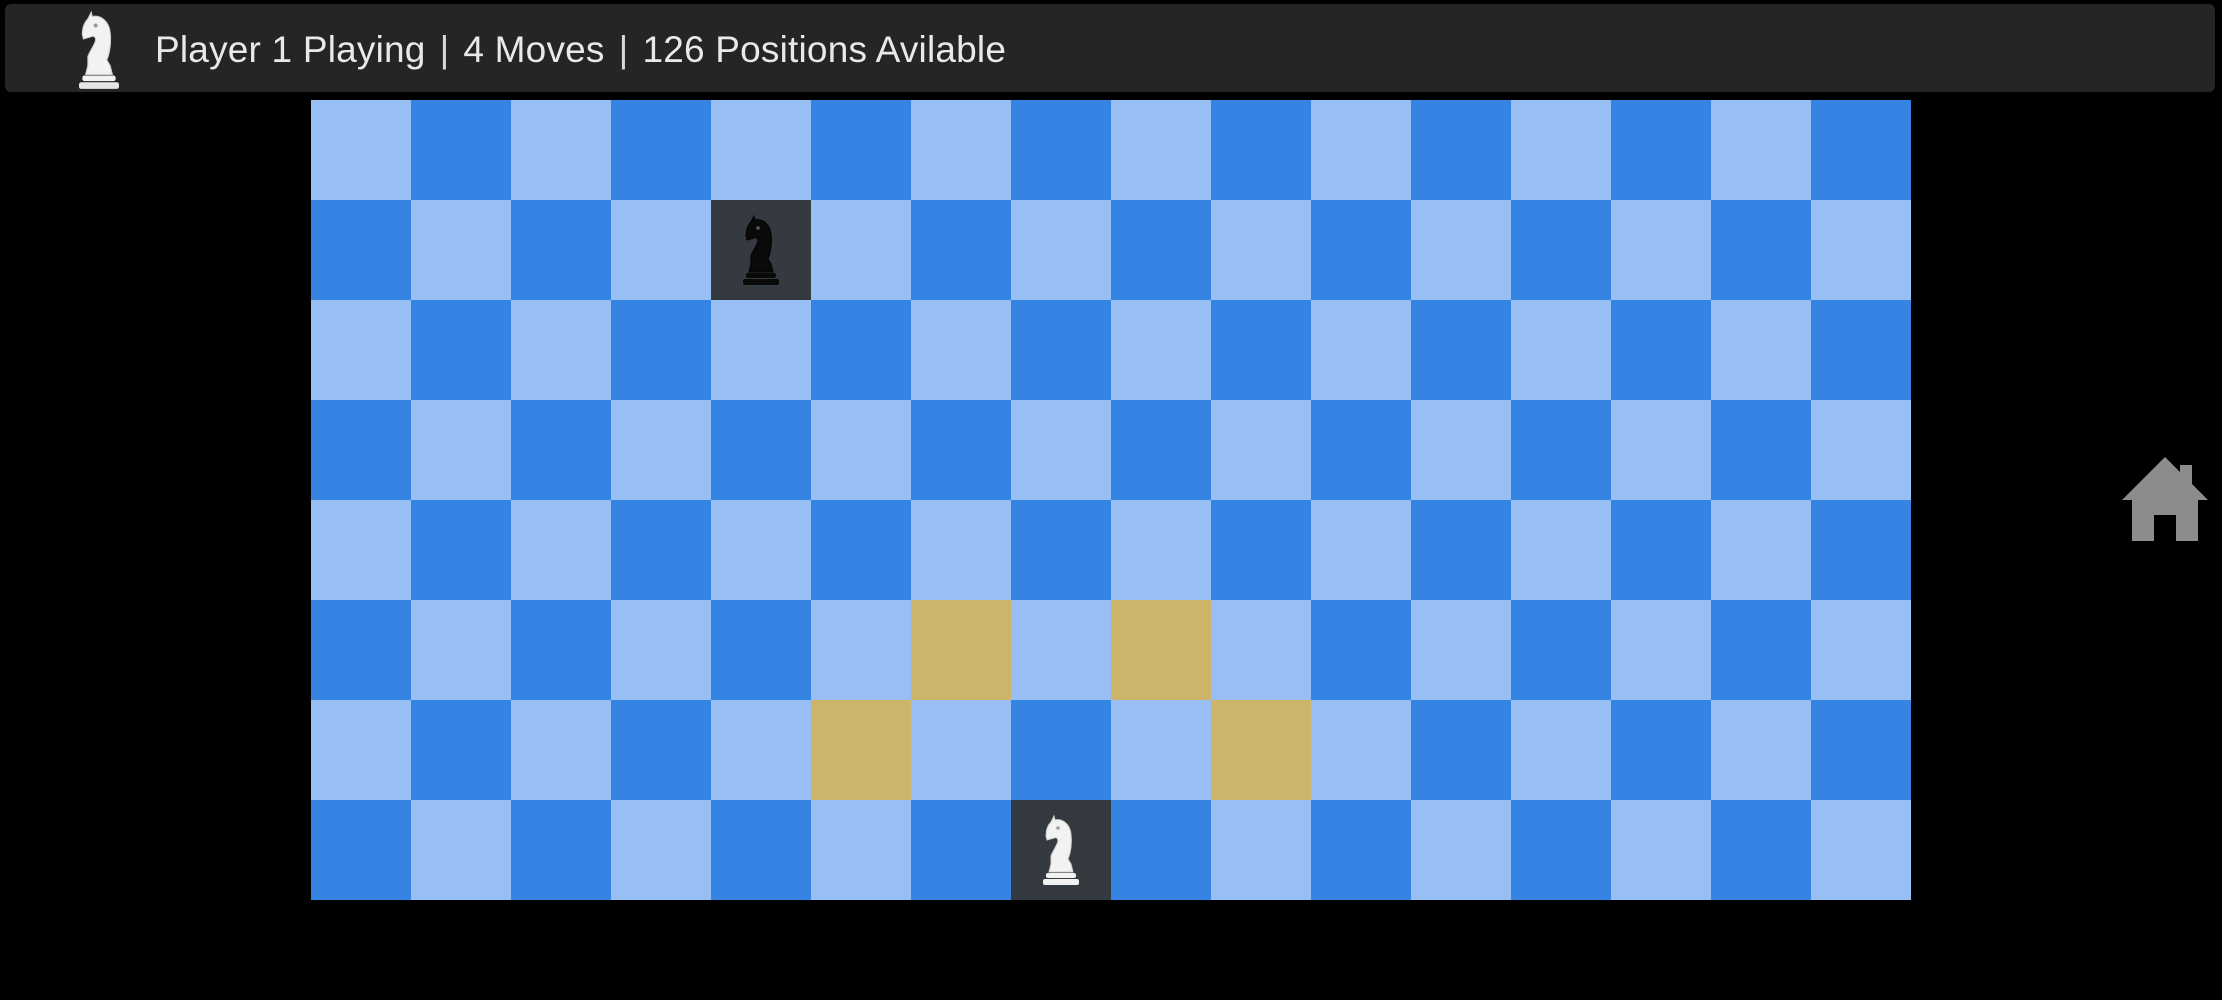  What do you see at coordinates (761, 250) in the screenshot?
I see `black-knight-square` at bounding box center [761, 250].